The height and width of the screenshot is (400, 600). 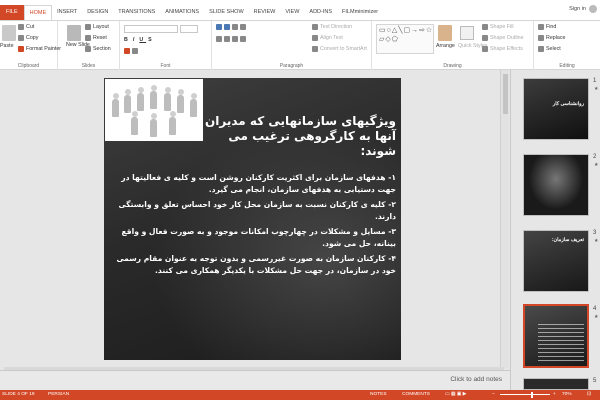 I want to click on copy-button: Copy, so click(x=28, y=38).